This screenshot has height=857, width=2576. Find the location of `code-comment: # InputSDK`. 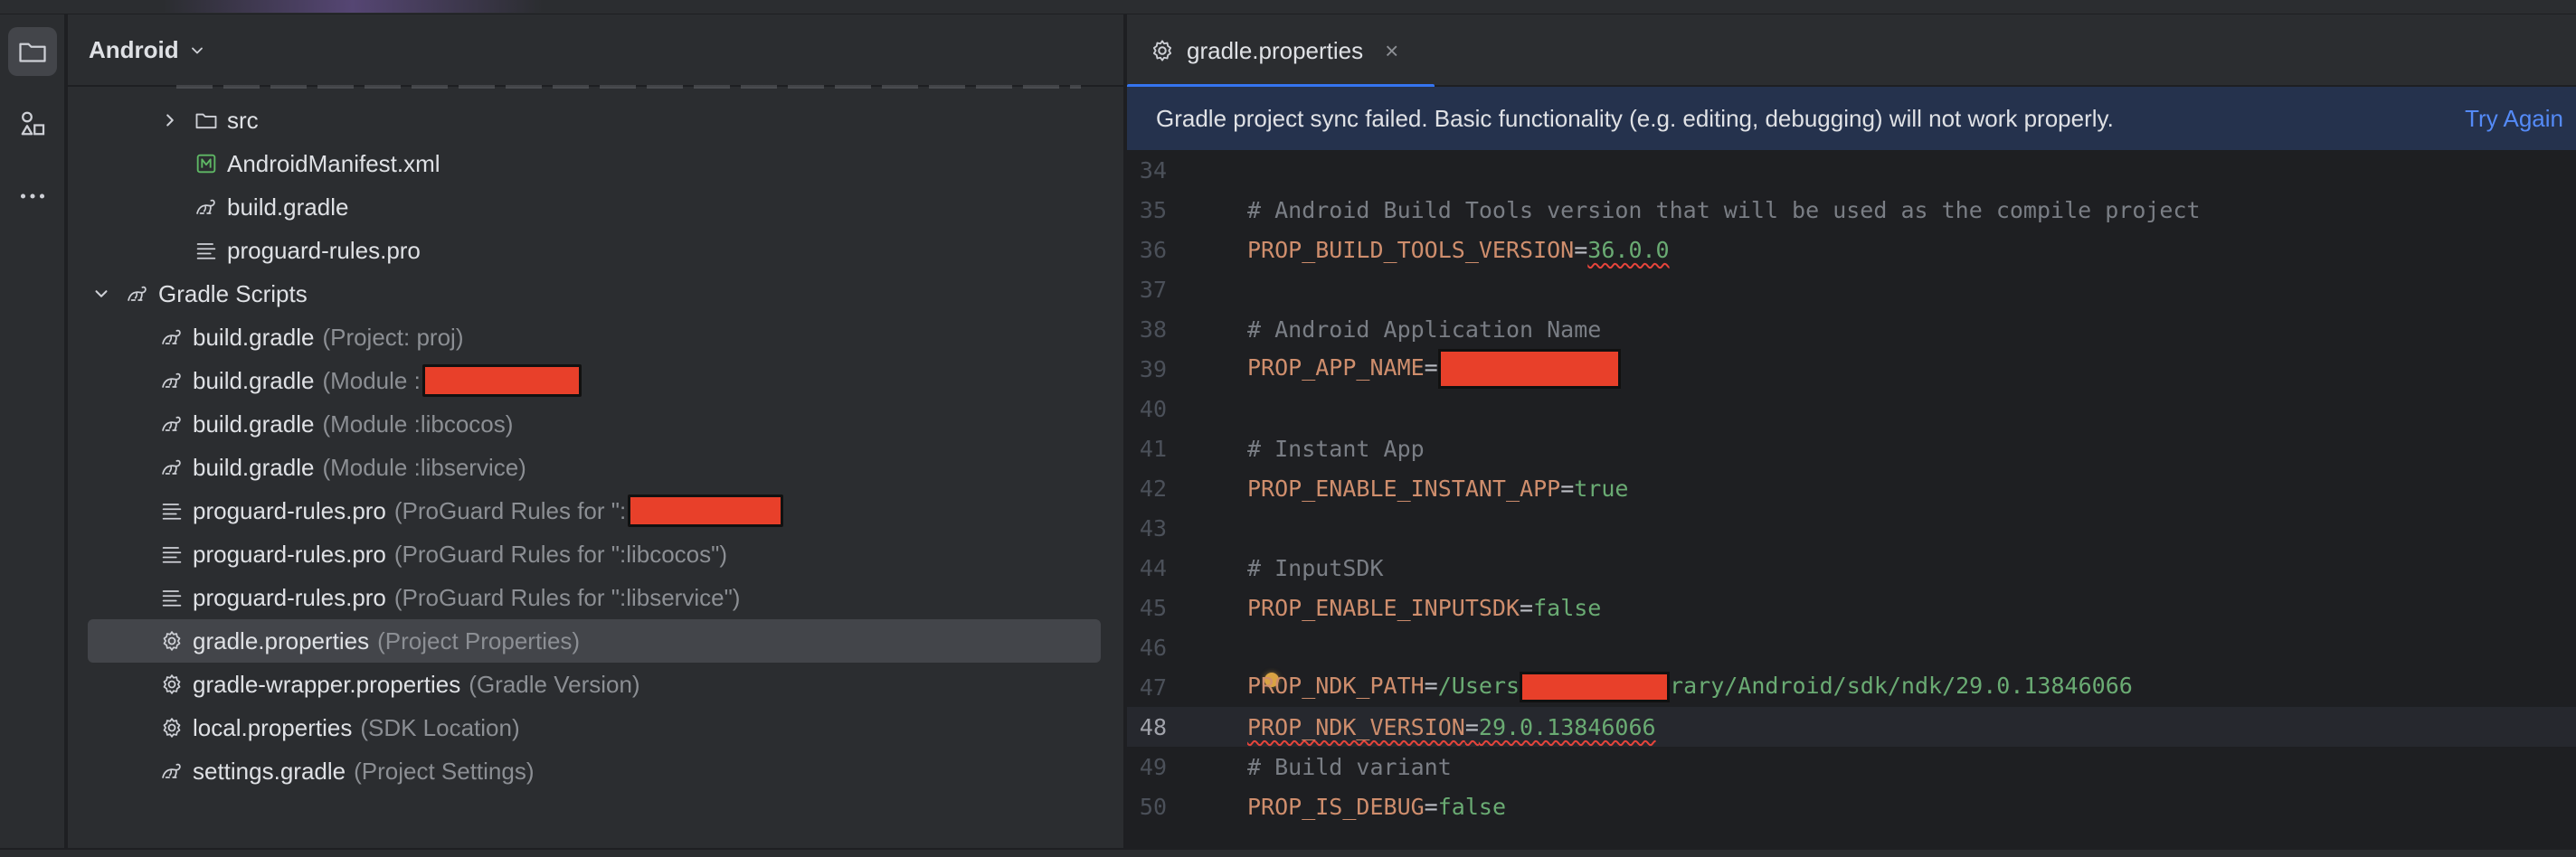

code-comment: # InputSDK is located at coordinates (1315, 567).